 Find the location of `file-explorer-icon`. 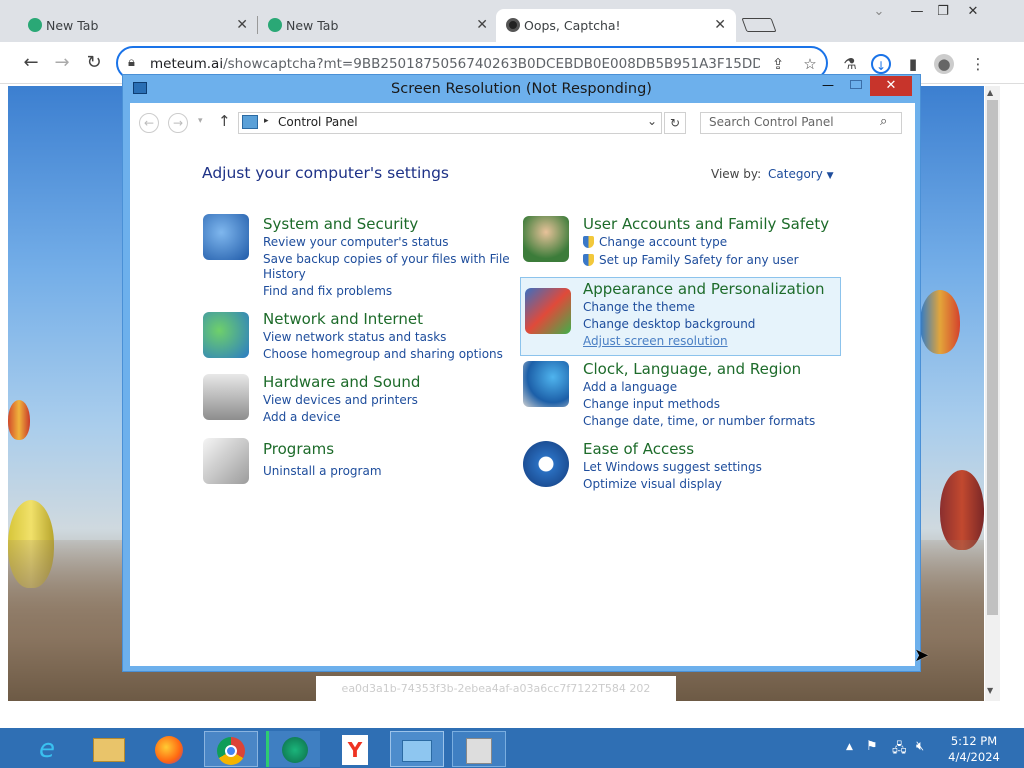

file-explorer-icon is located at coordinates (109, 749).